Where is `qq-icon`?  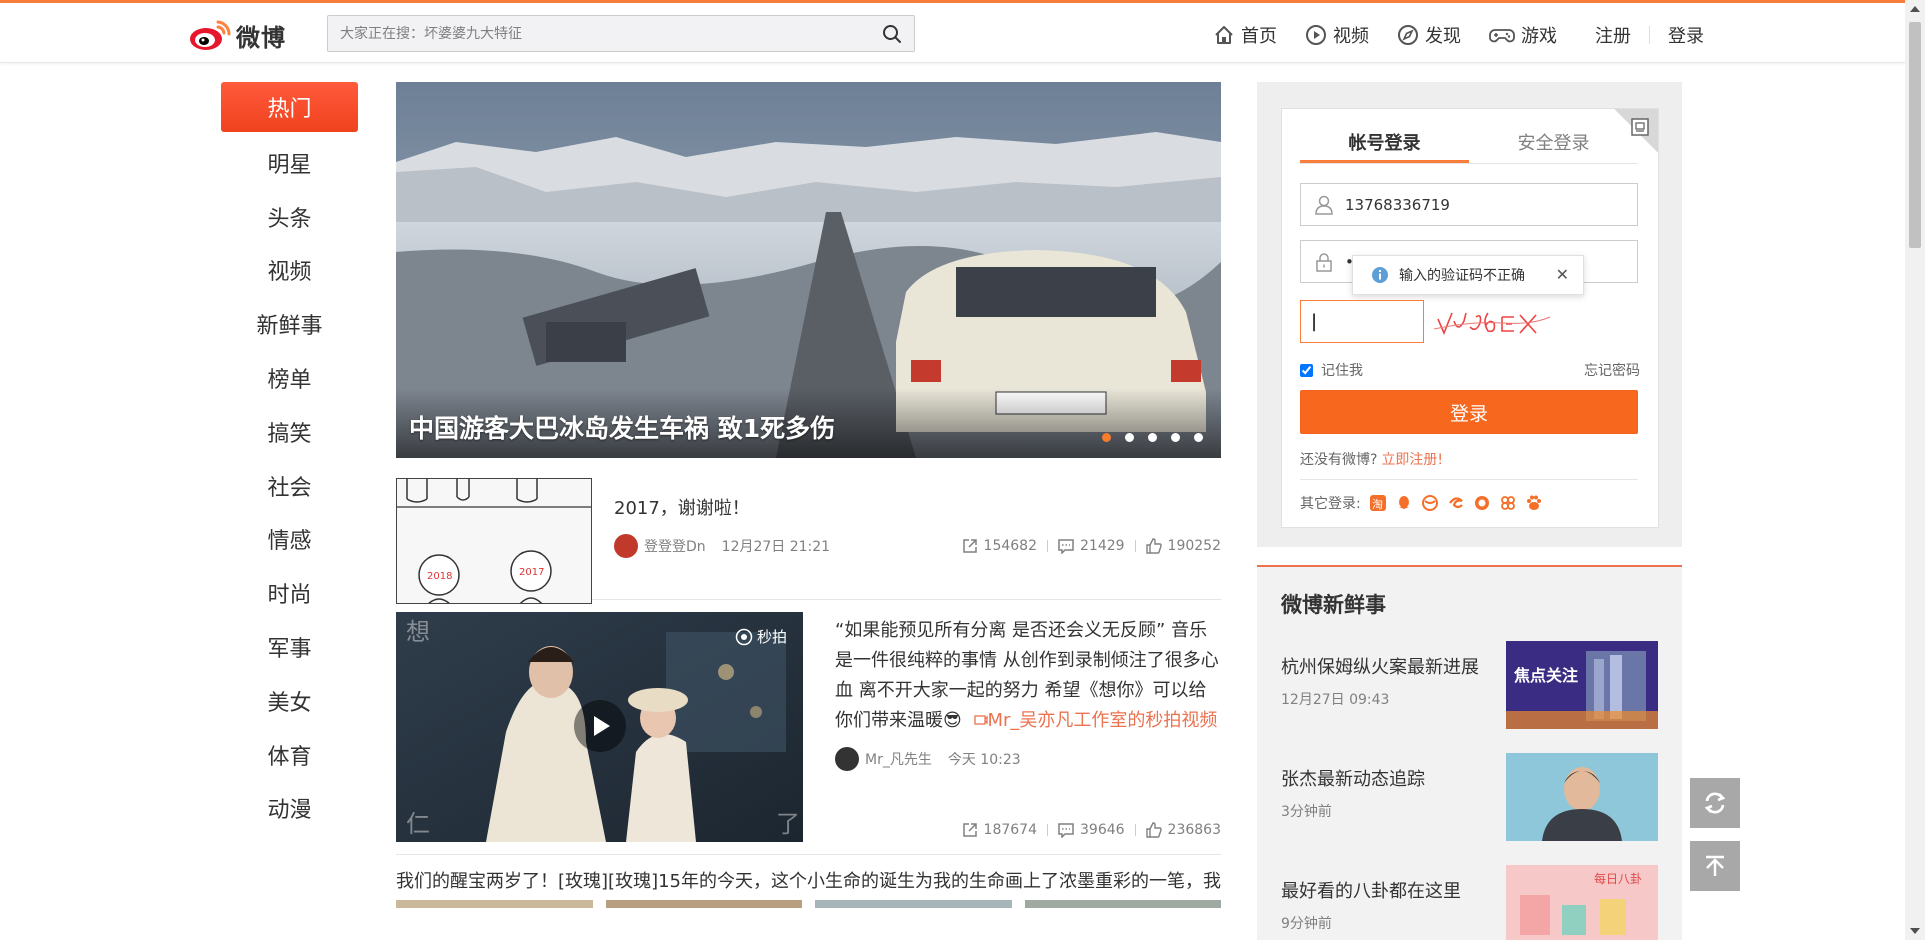
qq-icon is located at coordinates (1404, 503).